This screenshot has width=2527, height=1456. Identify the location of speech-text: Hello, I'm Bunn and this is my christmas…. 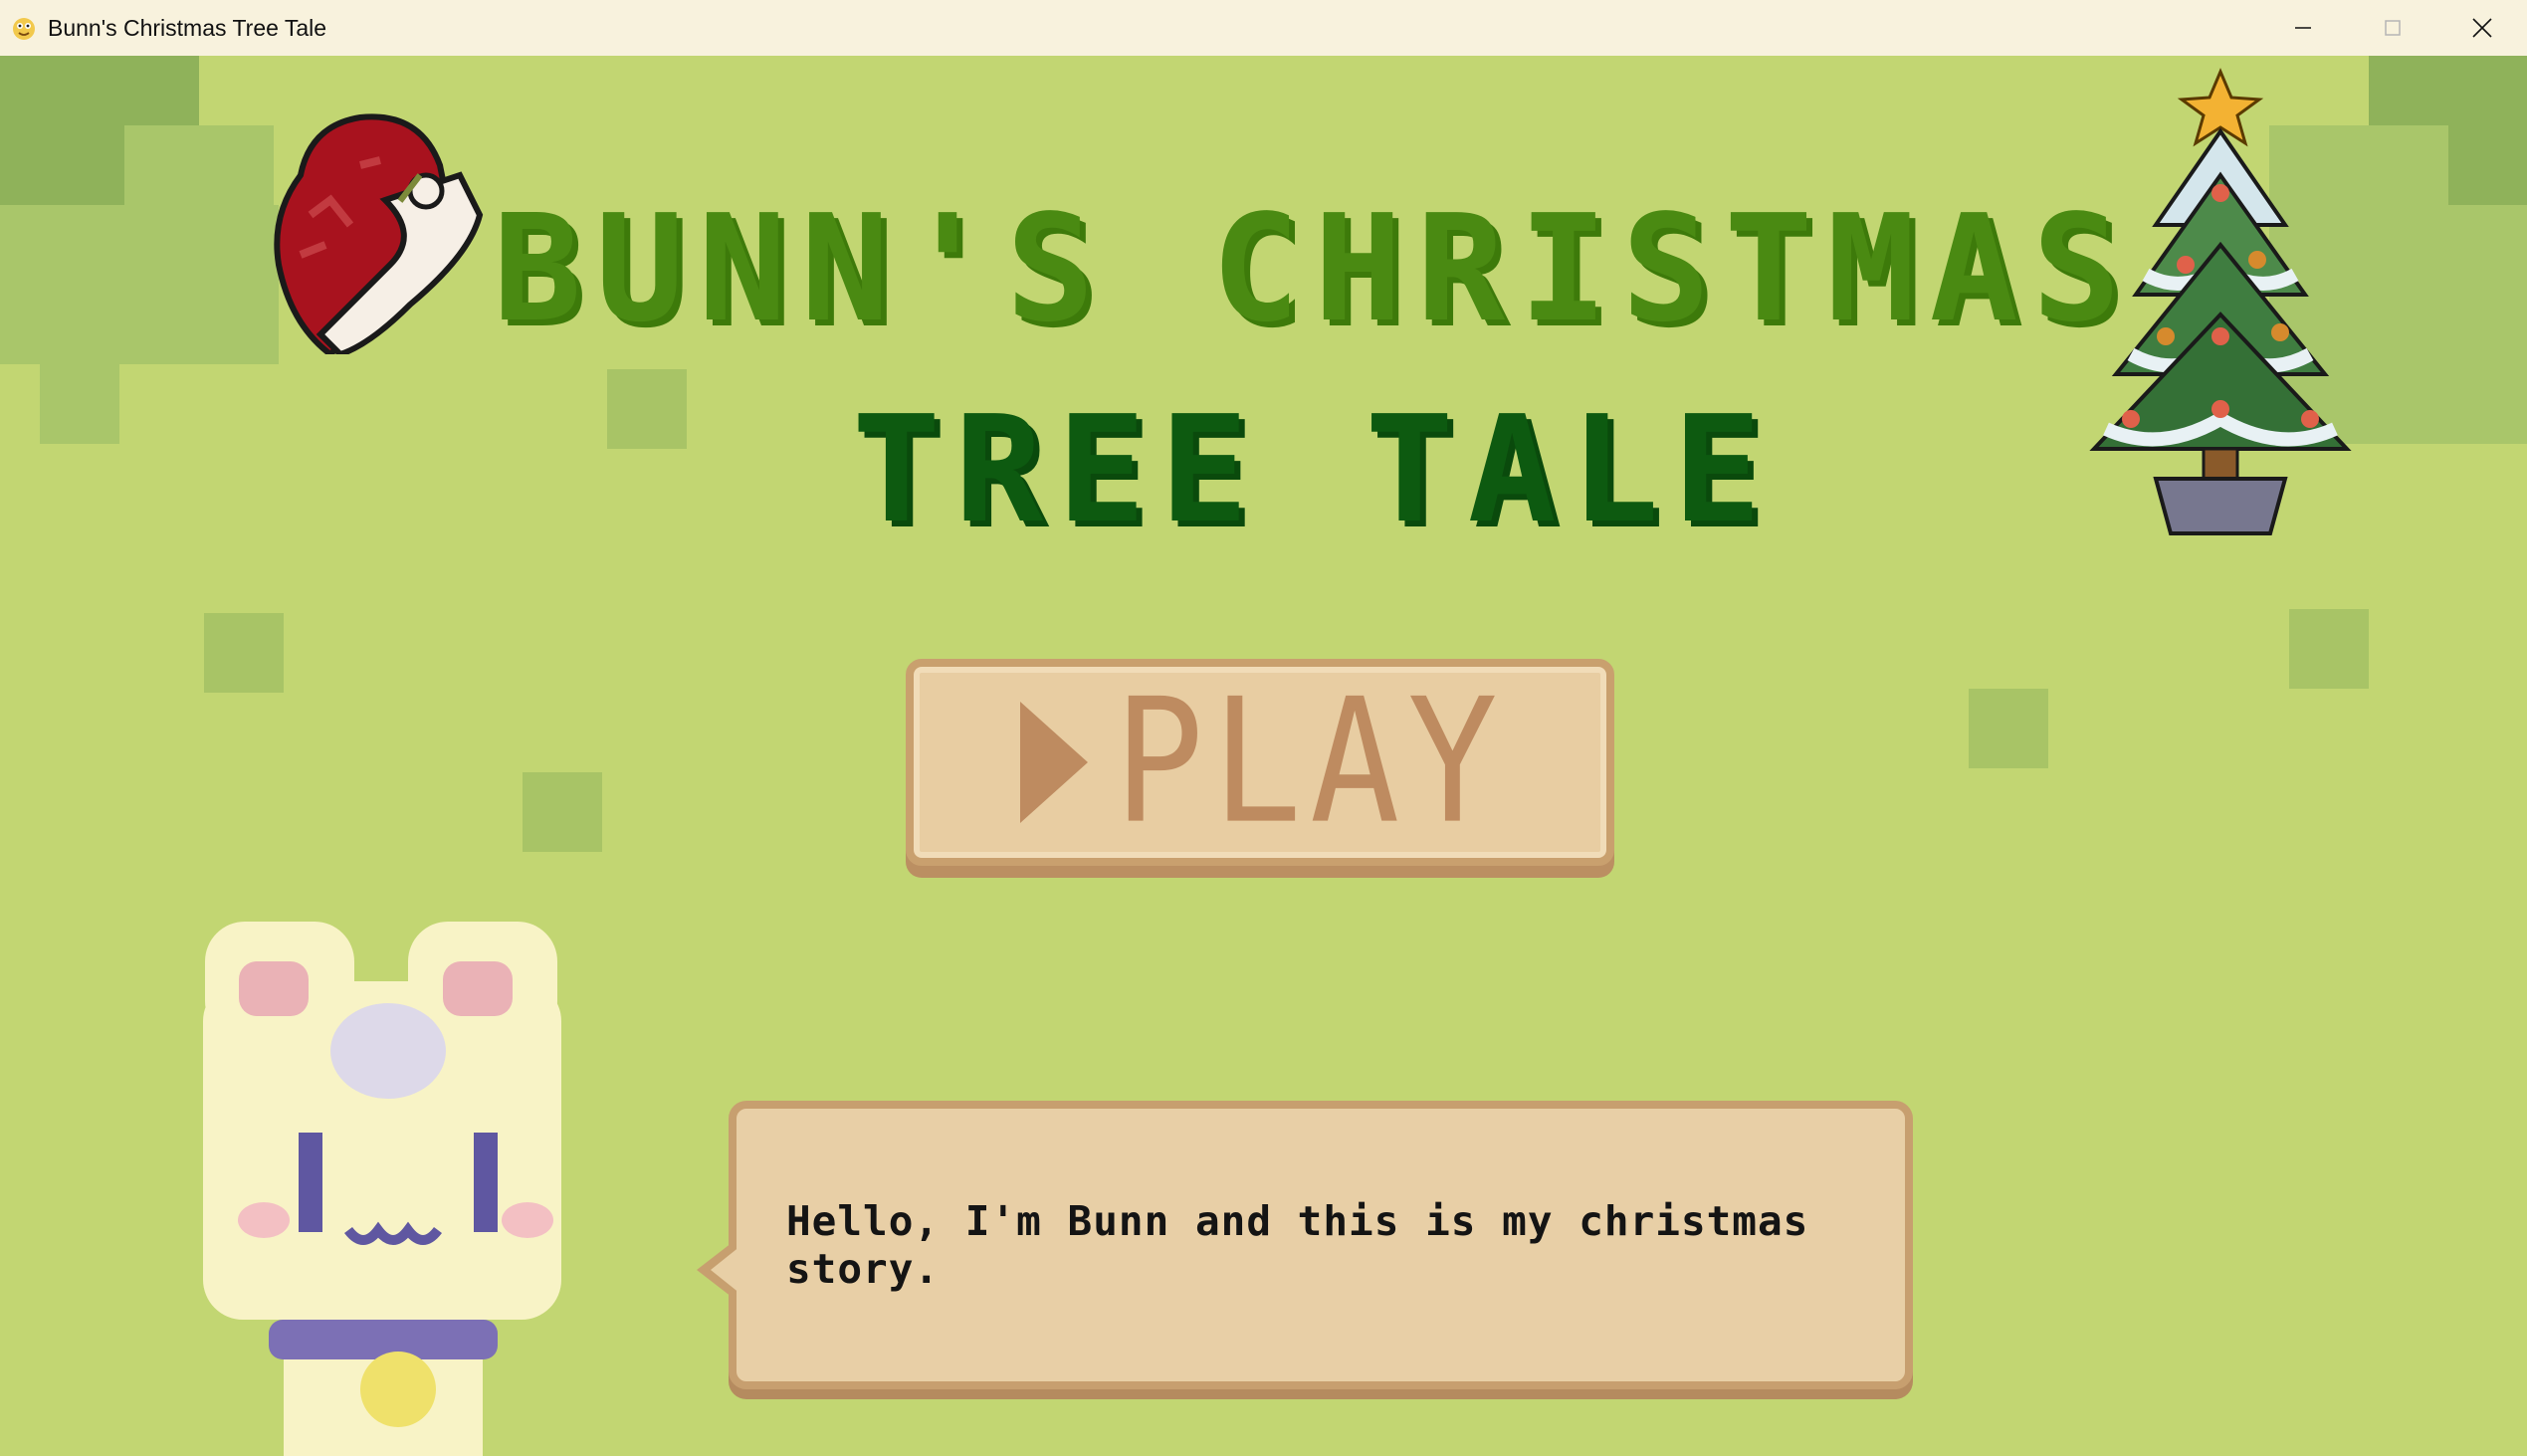
(1298, 1245).